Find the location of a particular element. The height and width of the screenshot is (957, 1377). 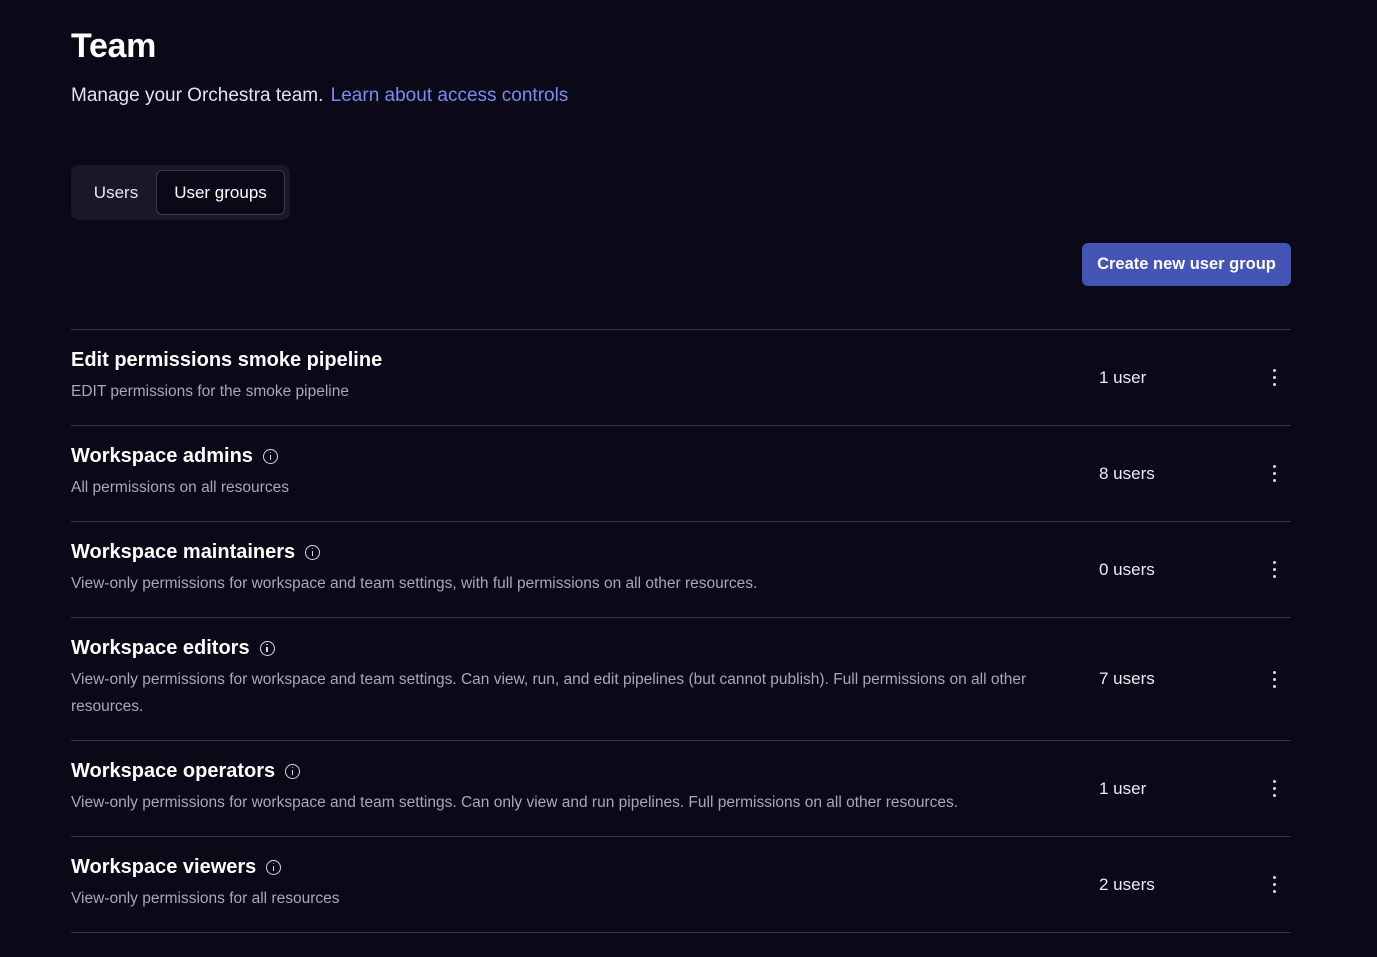

page-title: Team is located at coordinates (114, 46).